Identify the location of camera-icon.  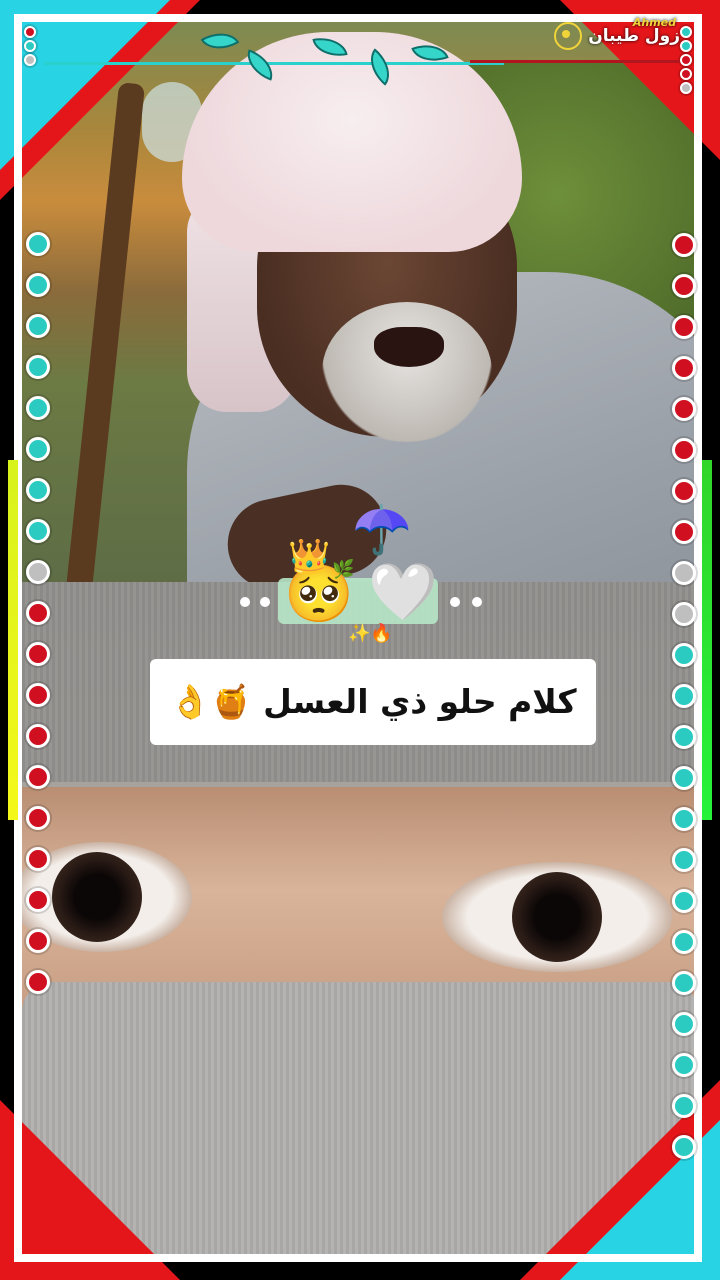
(568, 36).